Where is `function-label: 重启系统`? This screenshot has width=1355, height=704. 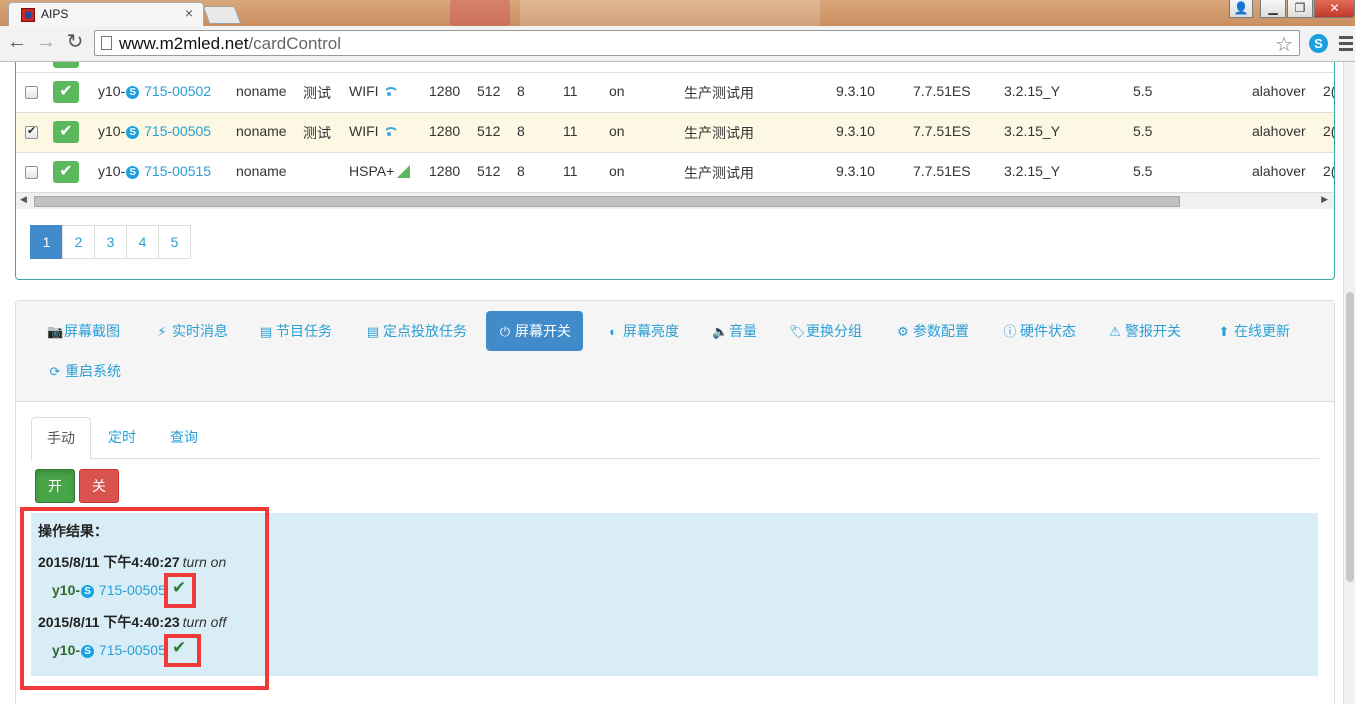
function-label: 重启系统 is located at coordinates (93, 371).